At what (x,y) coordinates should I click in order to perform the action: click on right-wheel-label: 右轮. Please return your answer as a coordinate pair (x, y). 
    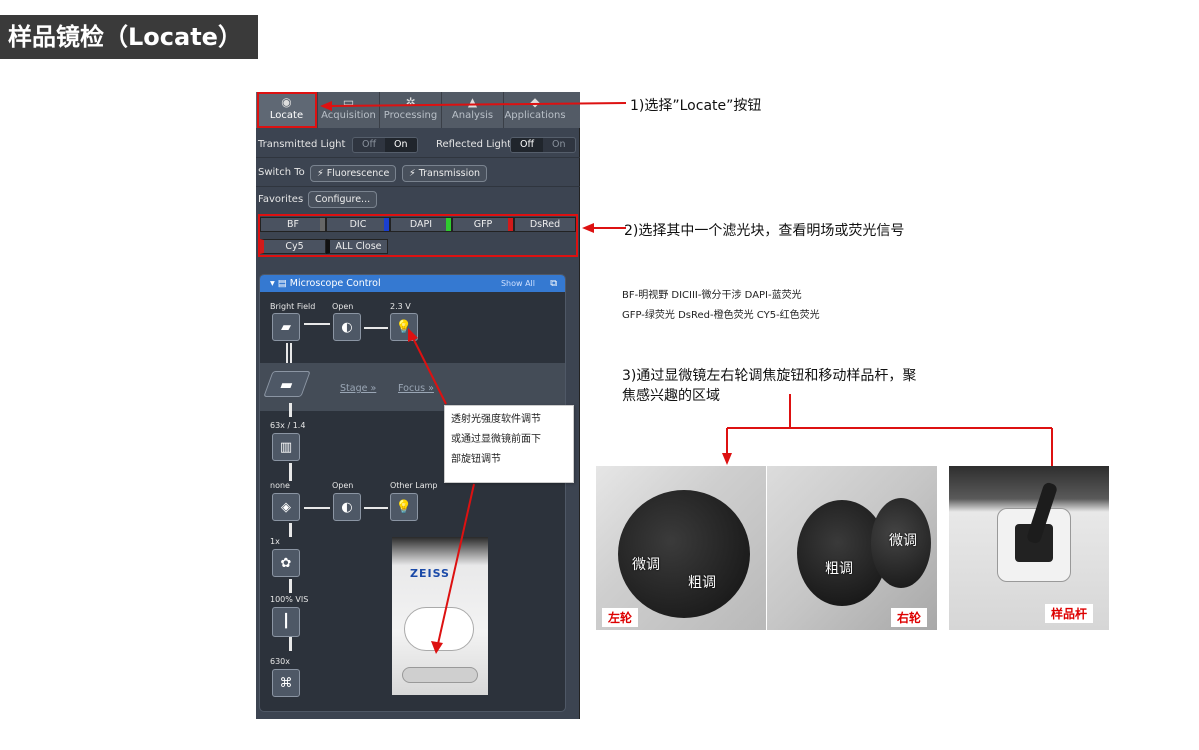
    Looking at the image, I should click on (909, 617).